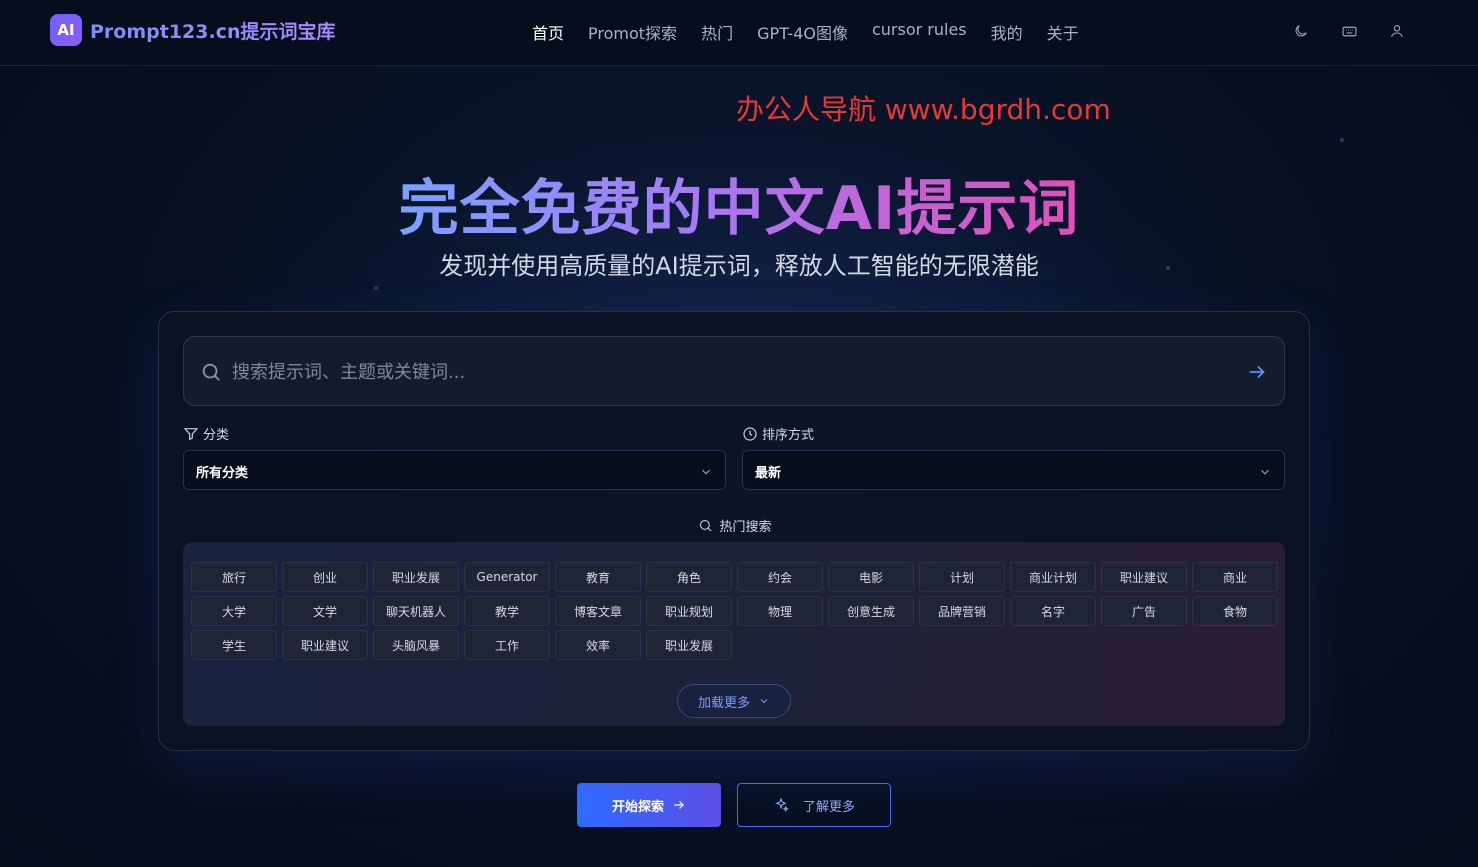  I want to click on hot-tag: 电影, so click(871, 577).